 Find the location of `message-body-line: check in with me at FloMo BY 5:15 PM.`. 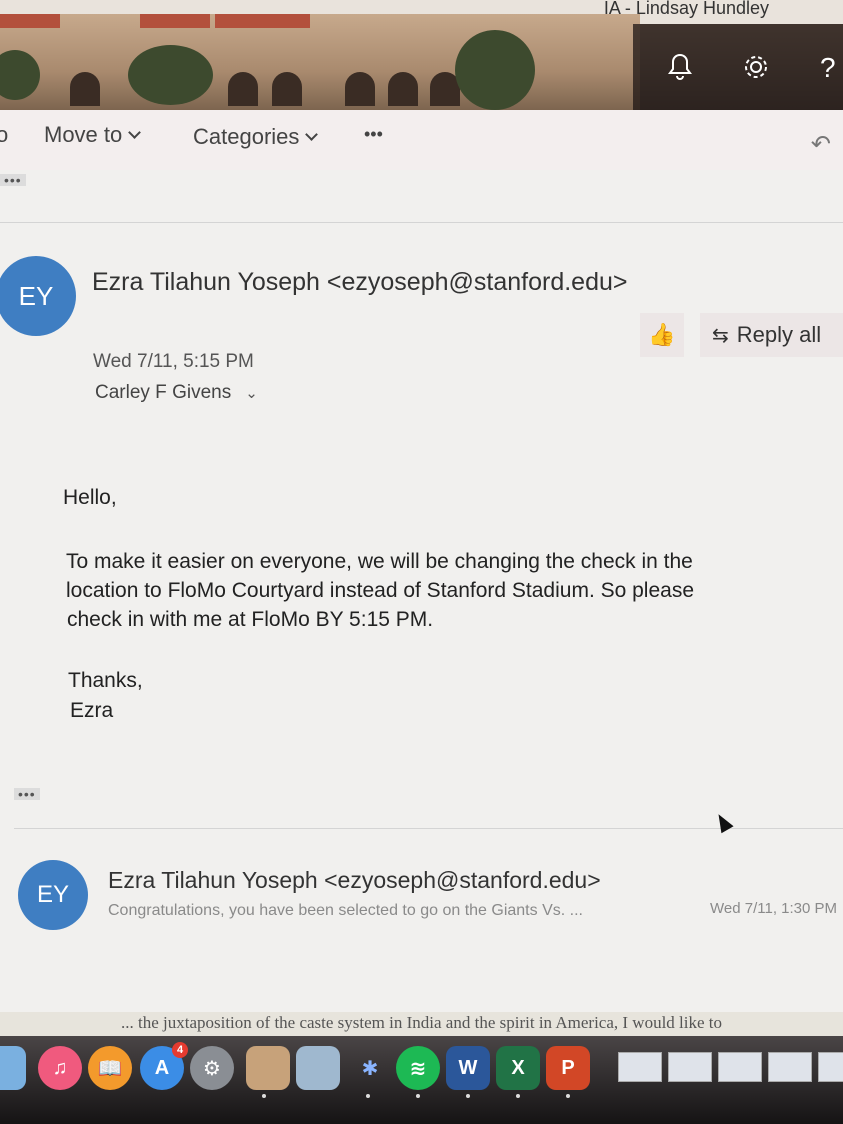

message-body-line: check in with me at FloMo BY 5:15 PM. is located at coordinates (250, 619).